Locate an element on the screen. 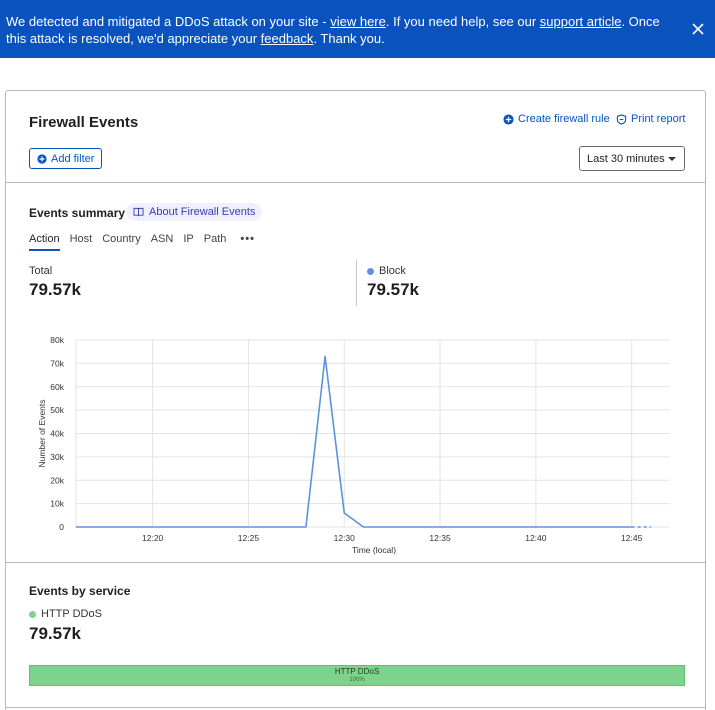 This screenshot has width=715, height=710. banner-text-4: . Thank you. is located at coordinates (349, 38).